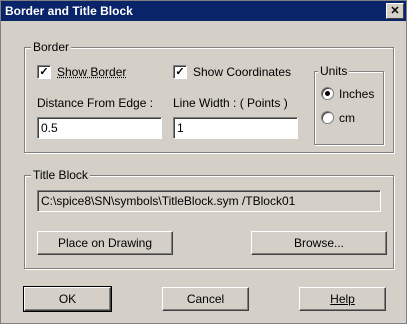 The width and height of the screenshot is (407, 324). I want to click on cancel-label: Cancel, so click(205, 299).